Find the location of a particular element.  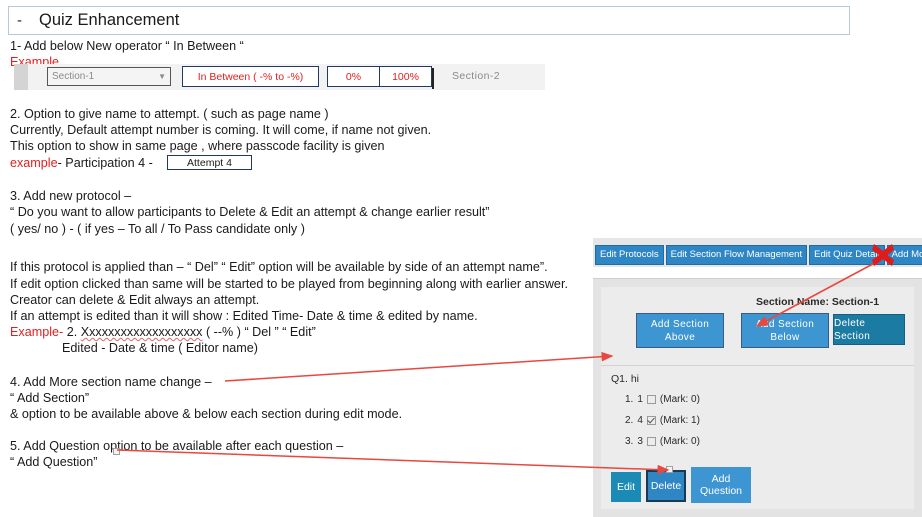

participation-label: - Participation 4 - is located at coordinates (105, 163).